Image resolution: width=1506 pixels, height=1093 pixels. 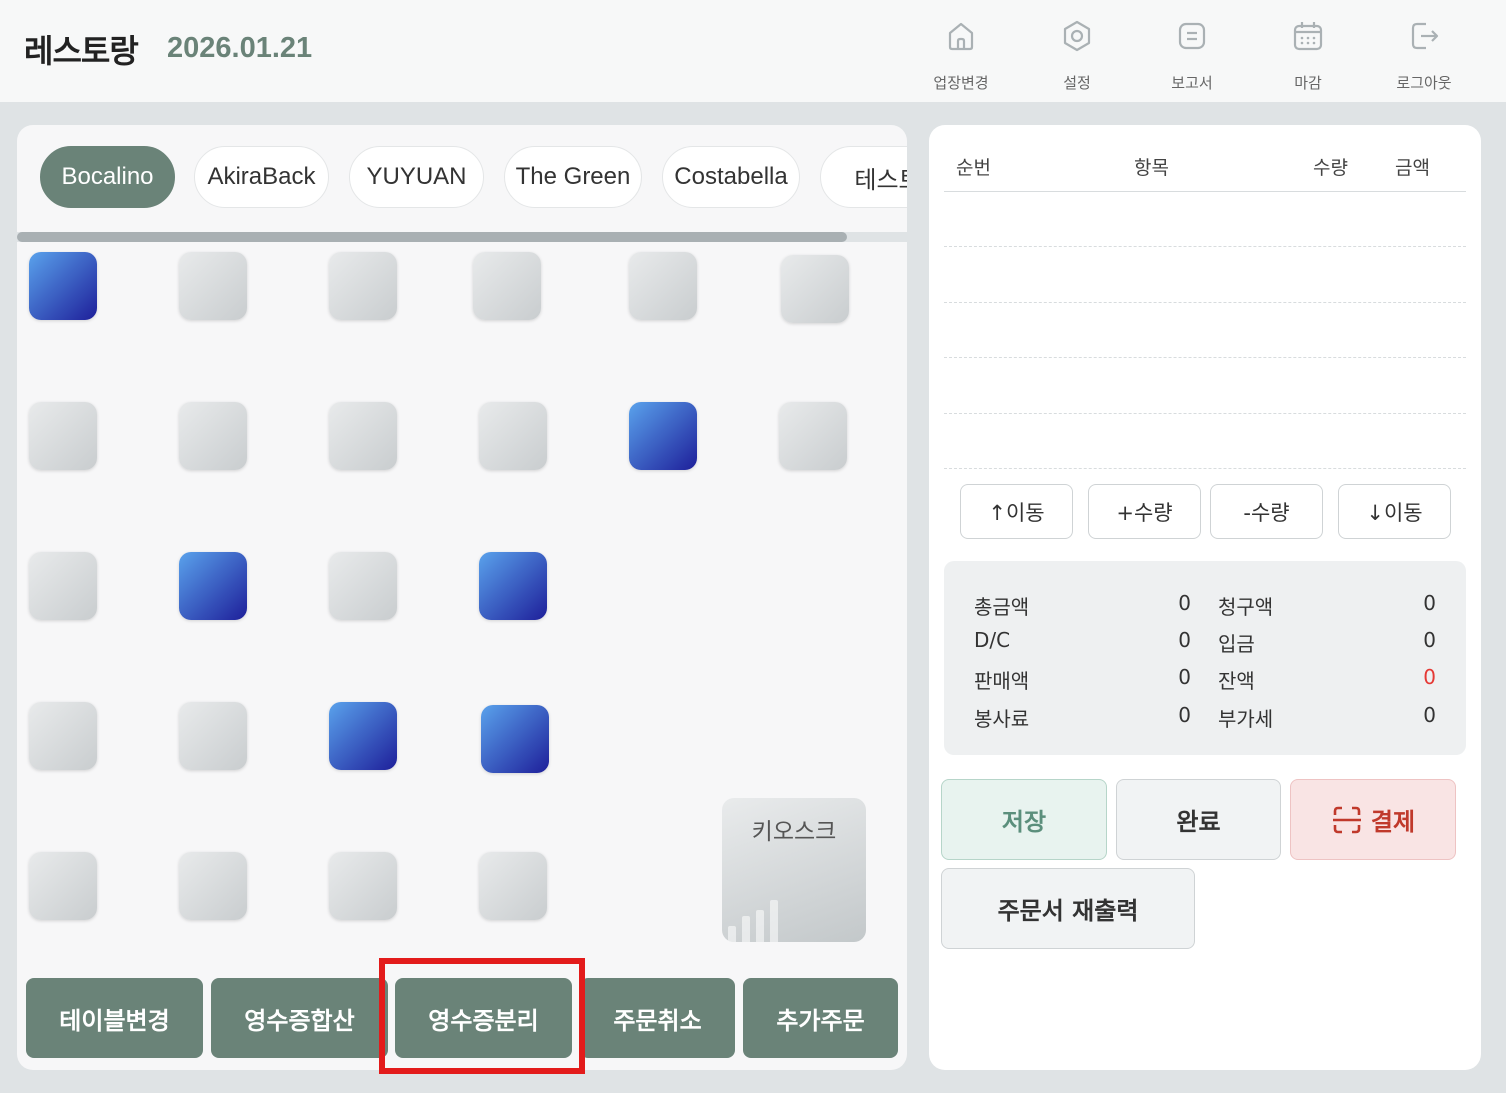 What do you see at coordinates (753, 51) in the screenshot?
I see `top-header: 레스토랑 2026.01.21 업장변경 설정 보고서 마감 로그아웃` at bounding box center [753, 51].